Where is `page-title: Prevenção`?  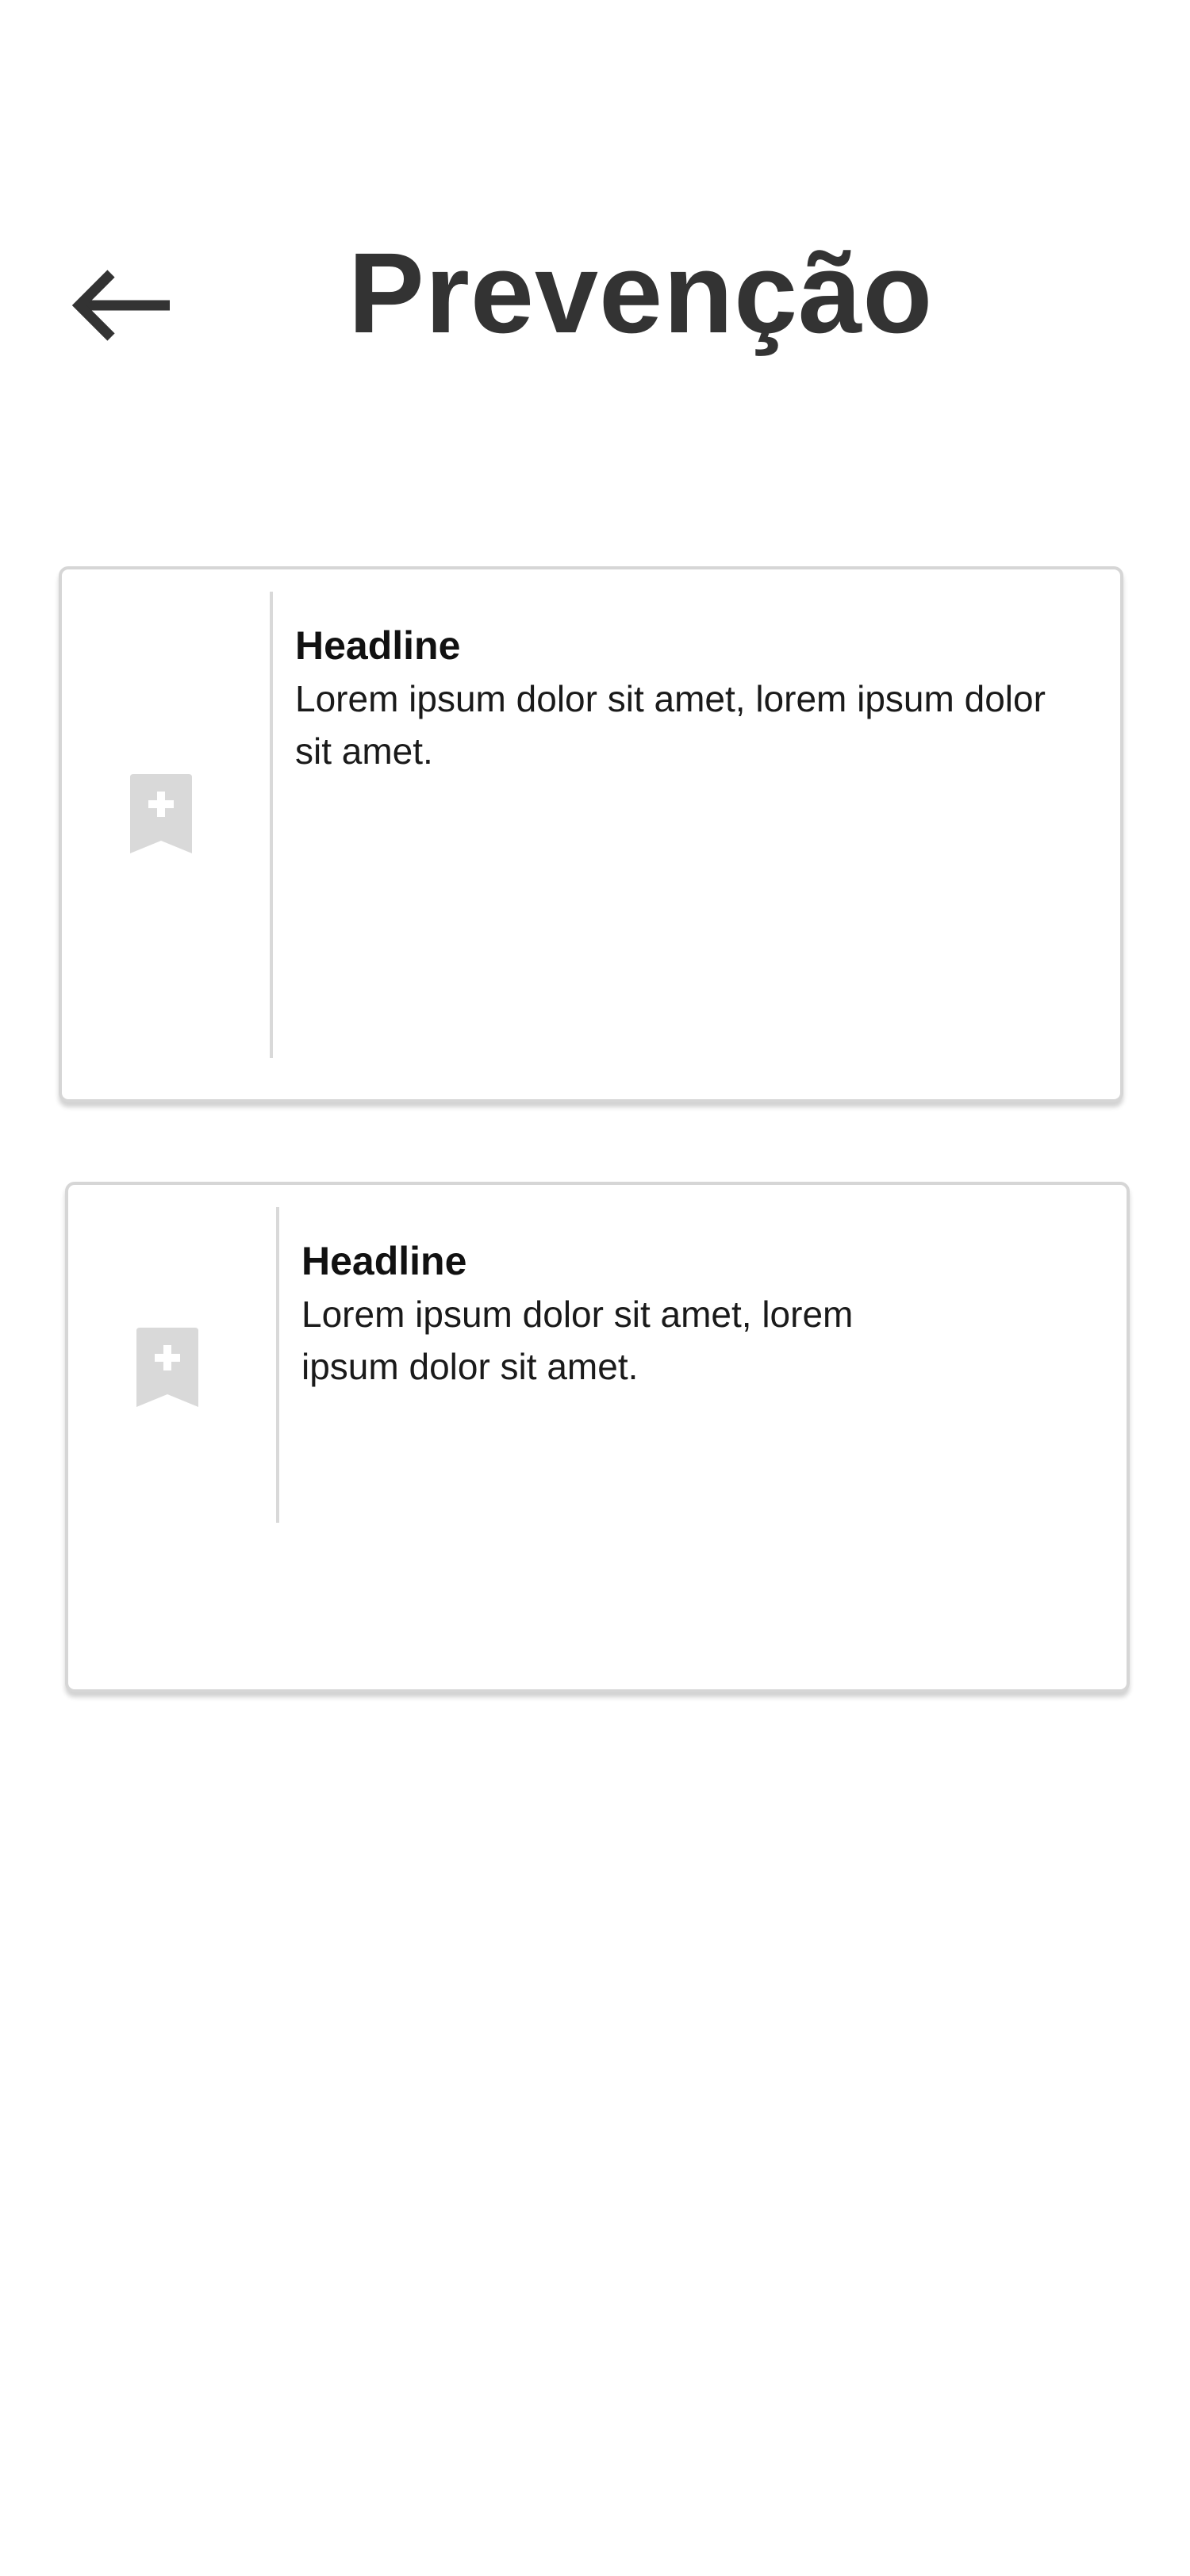 page-title: Prevenção is located at coordinates (640, 293).